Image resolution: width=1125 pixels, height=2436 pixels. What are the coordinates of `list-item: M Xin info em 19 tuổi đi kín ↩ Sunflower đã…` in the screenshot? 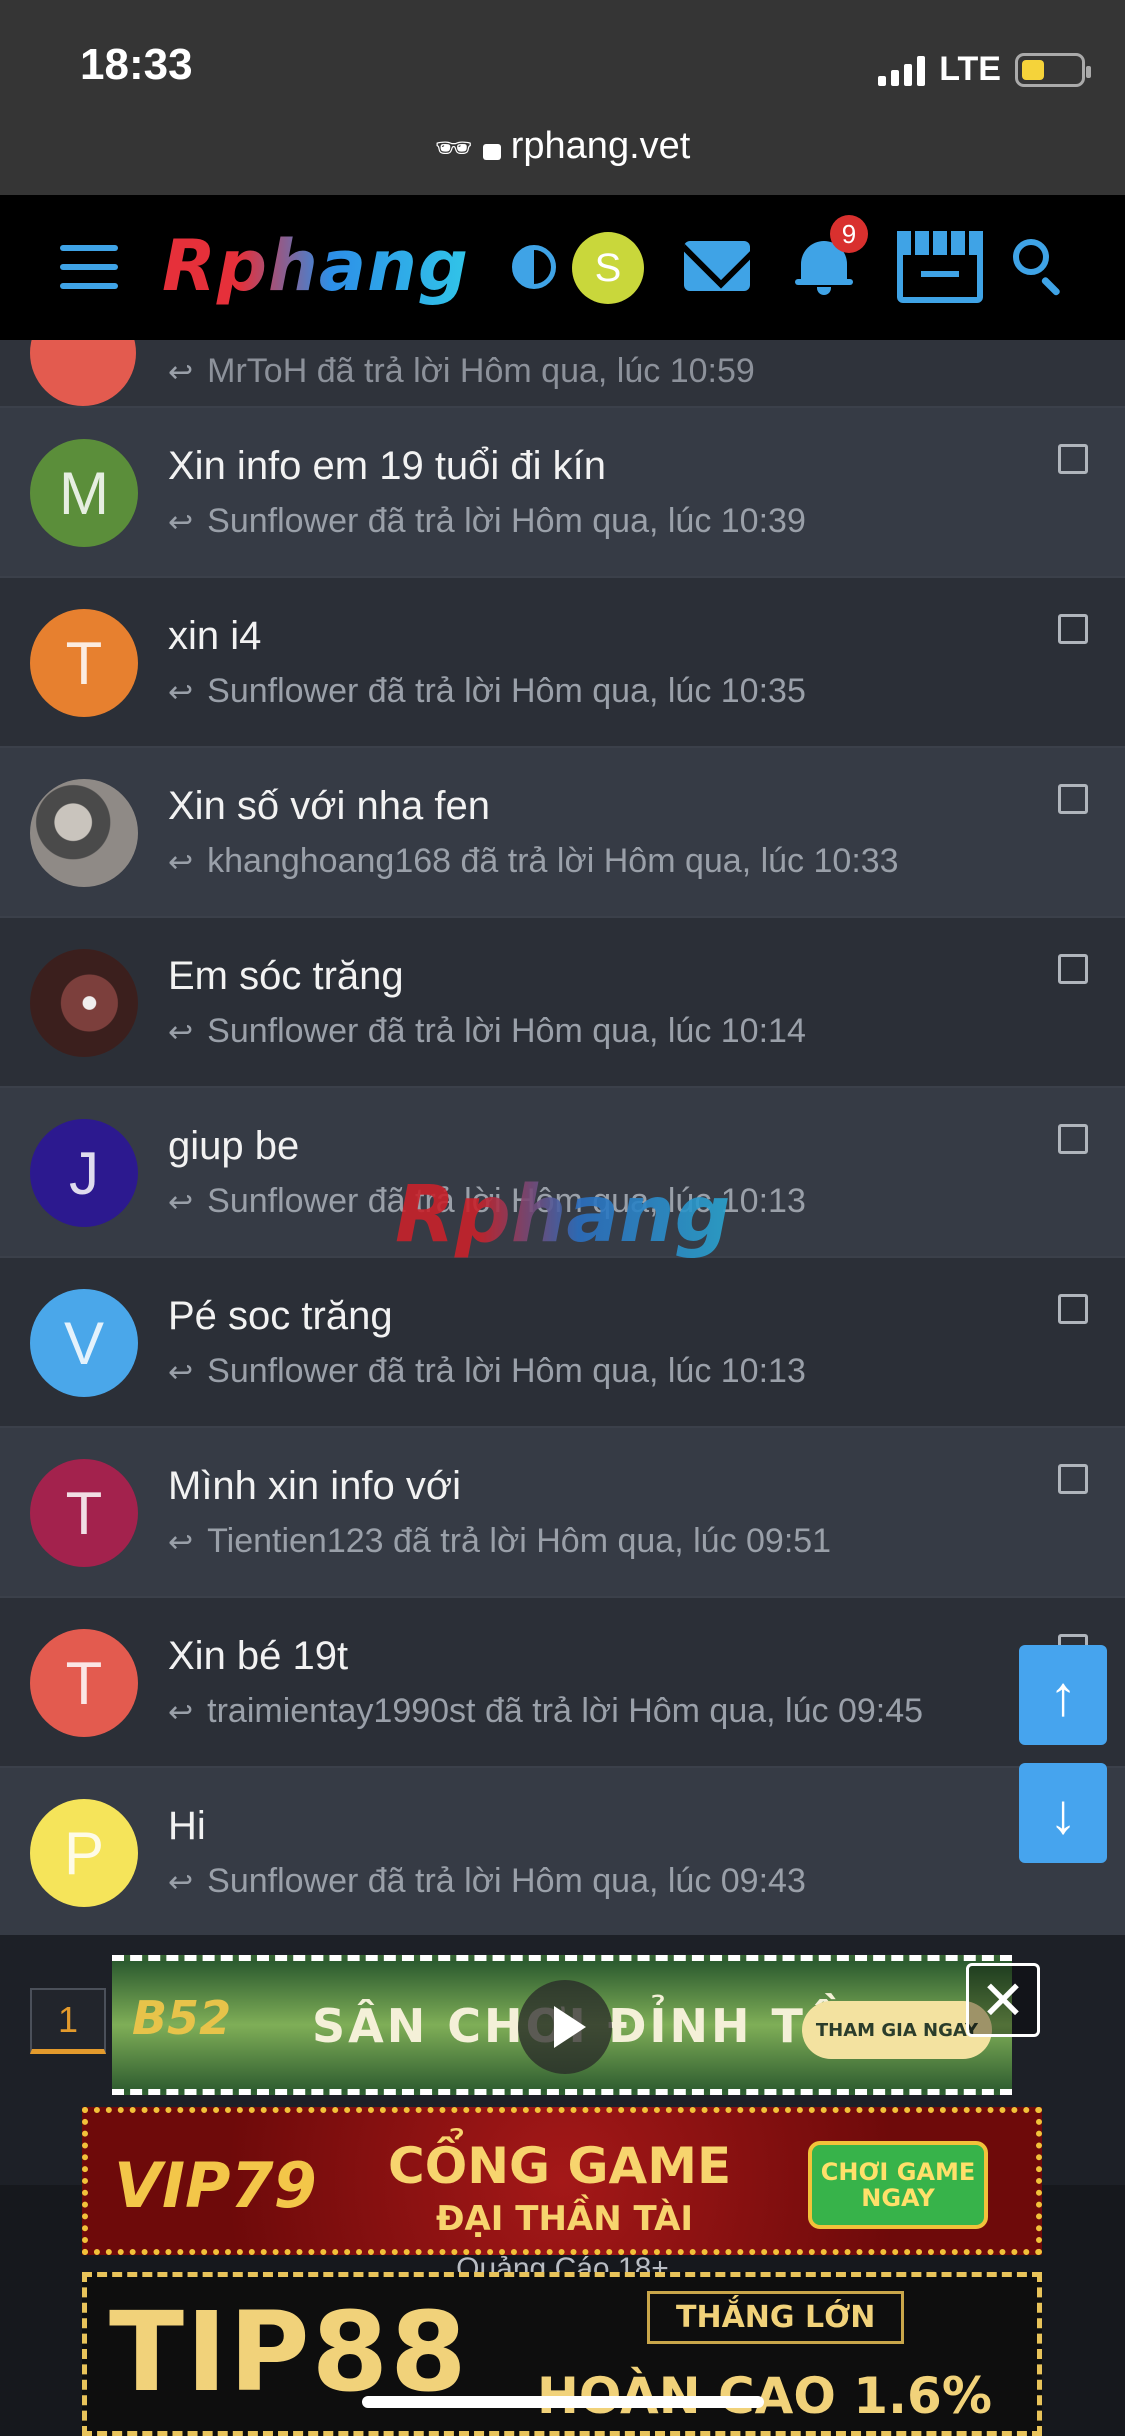 It's located at (562, 493).